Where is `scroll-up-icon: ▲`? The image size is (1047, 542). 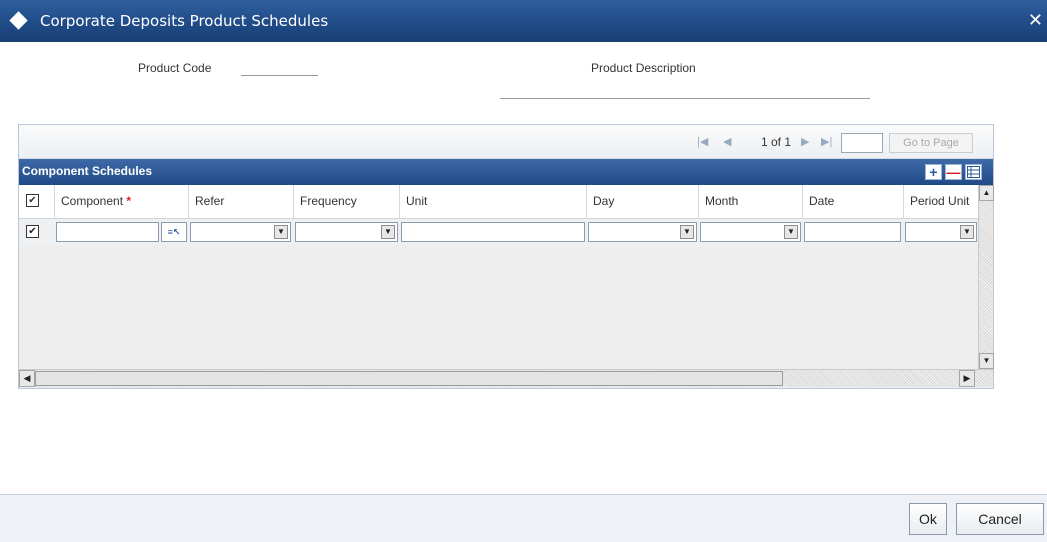
scroll-up-icon: ▲ is located at coordinates (986, 193).